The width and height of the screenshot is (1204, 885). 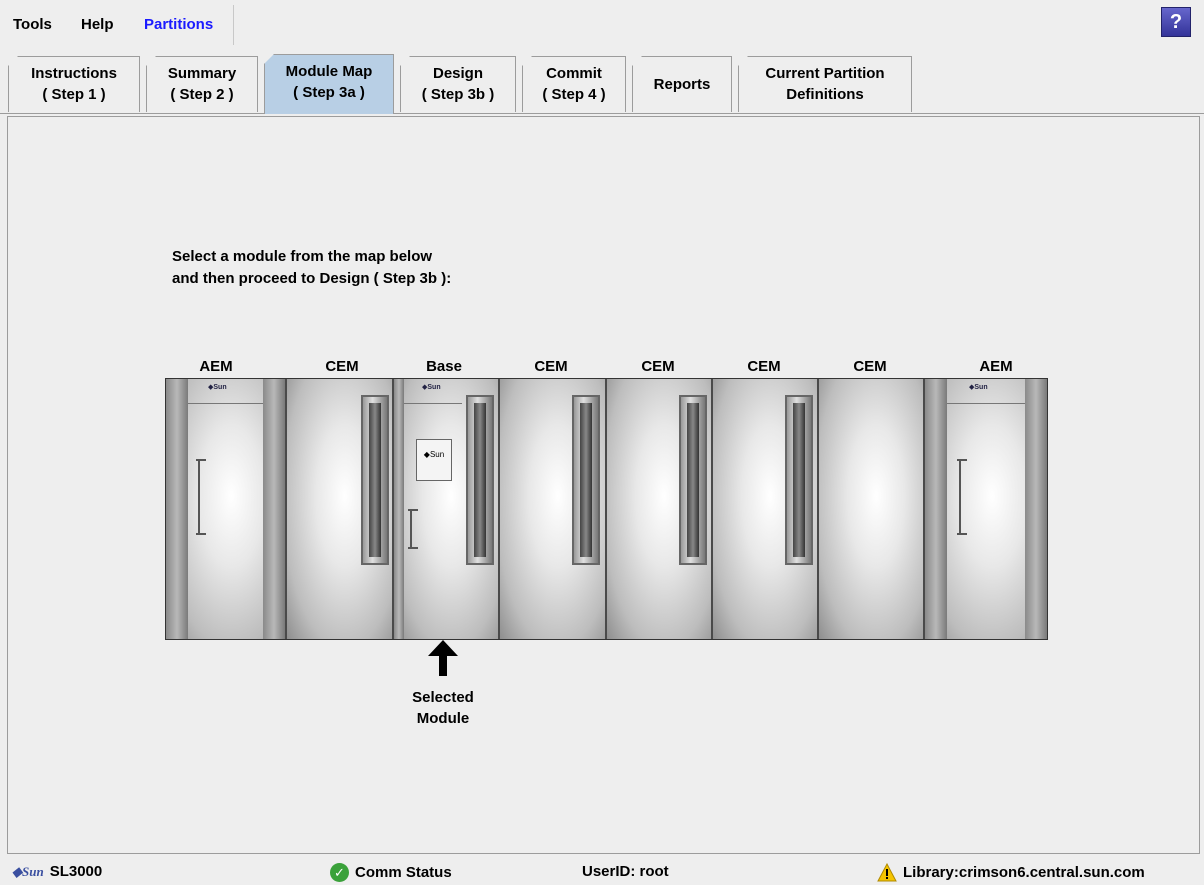 I want to click on tab-current-partition-definitions: Current Partition Definitions, so click(x=825, y=84).